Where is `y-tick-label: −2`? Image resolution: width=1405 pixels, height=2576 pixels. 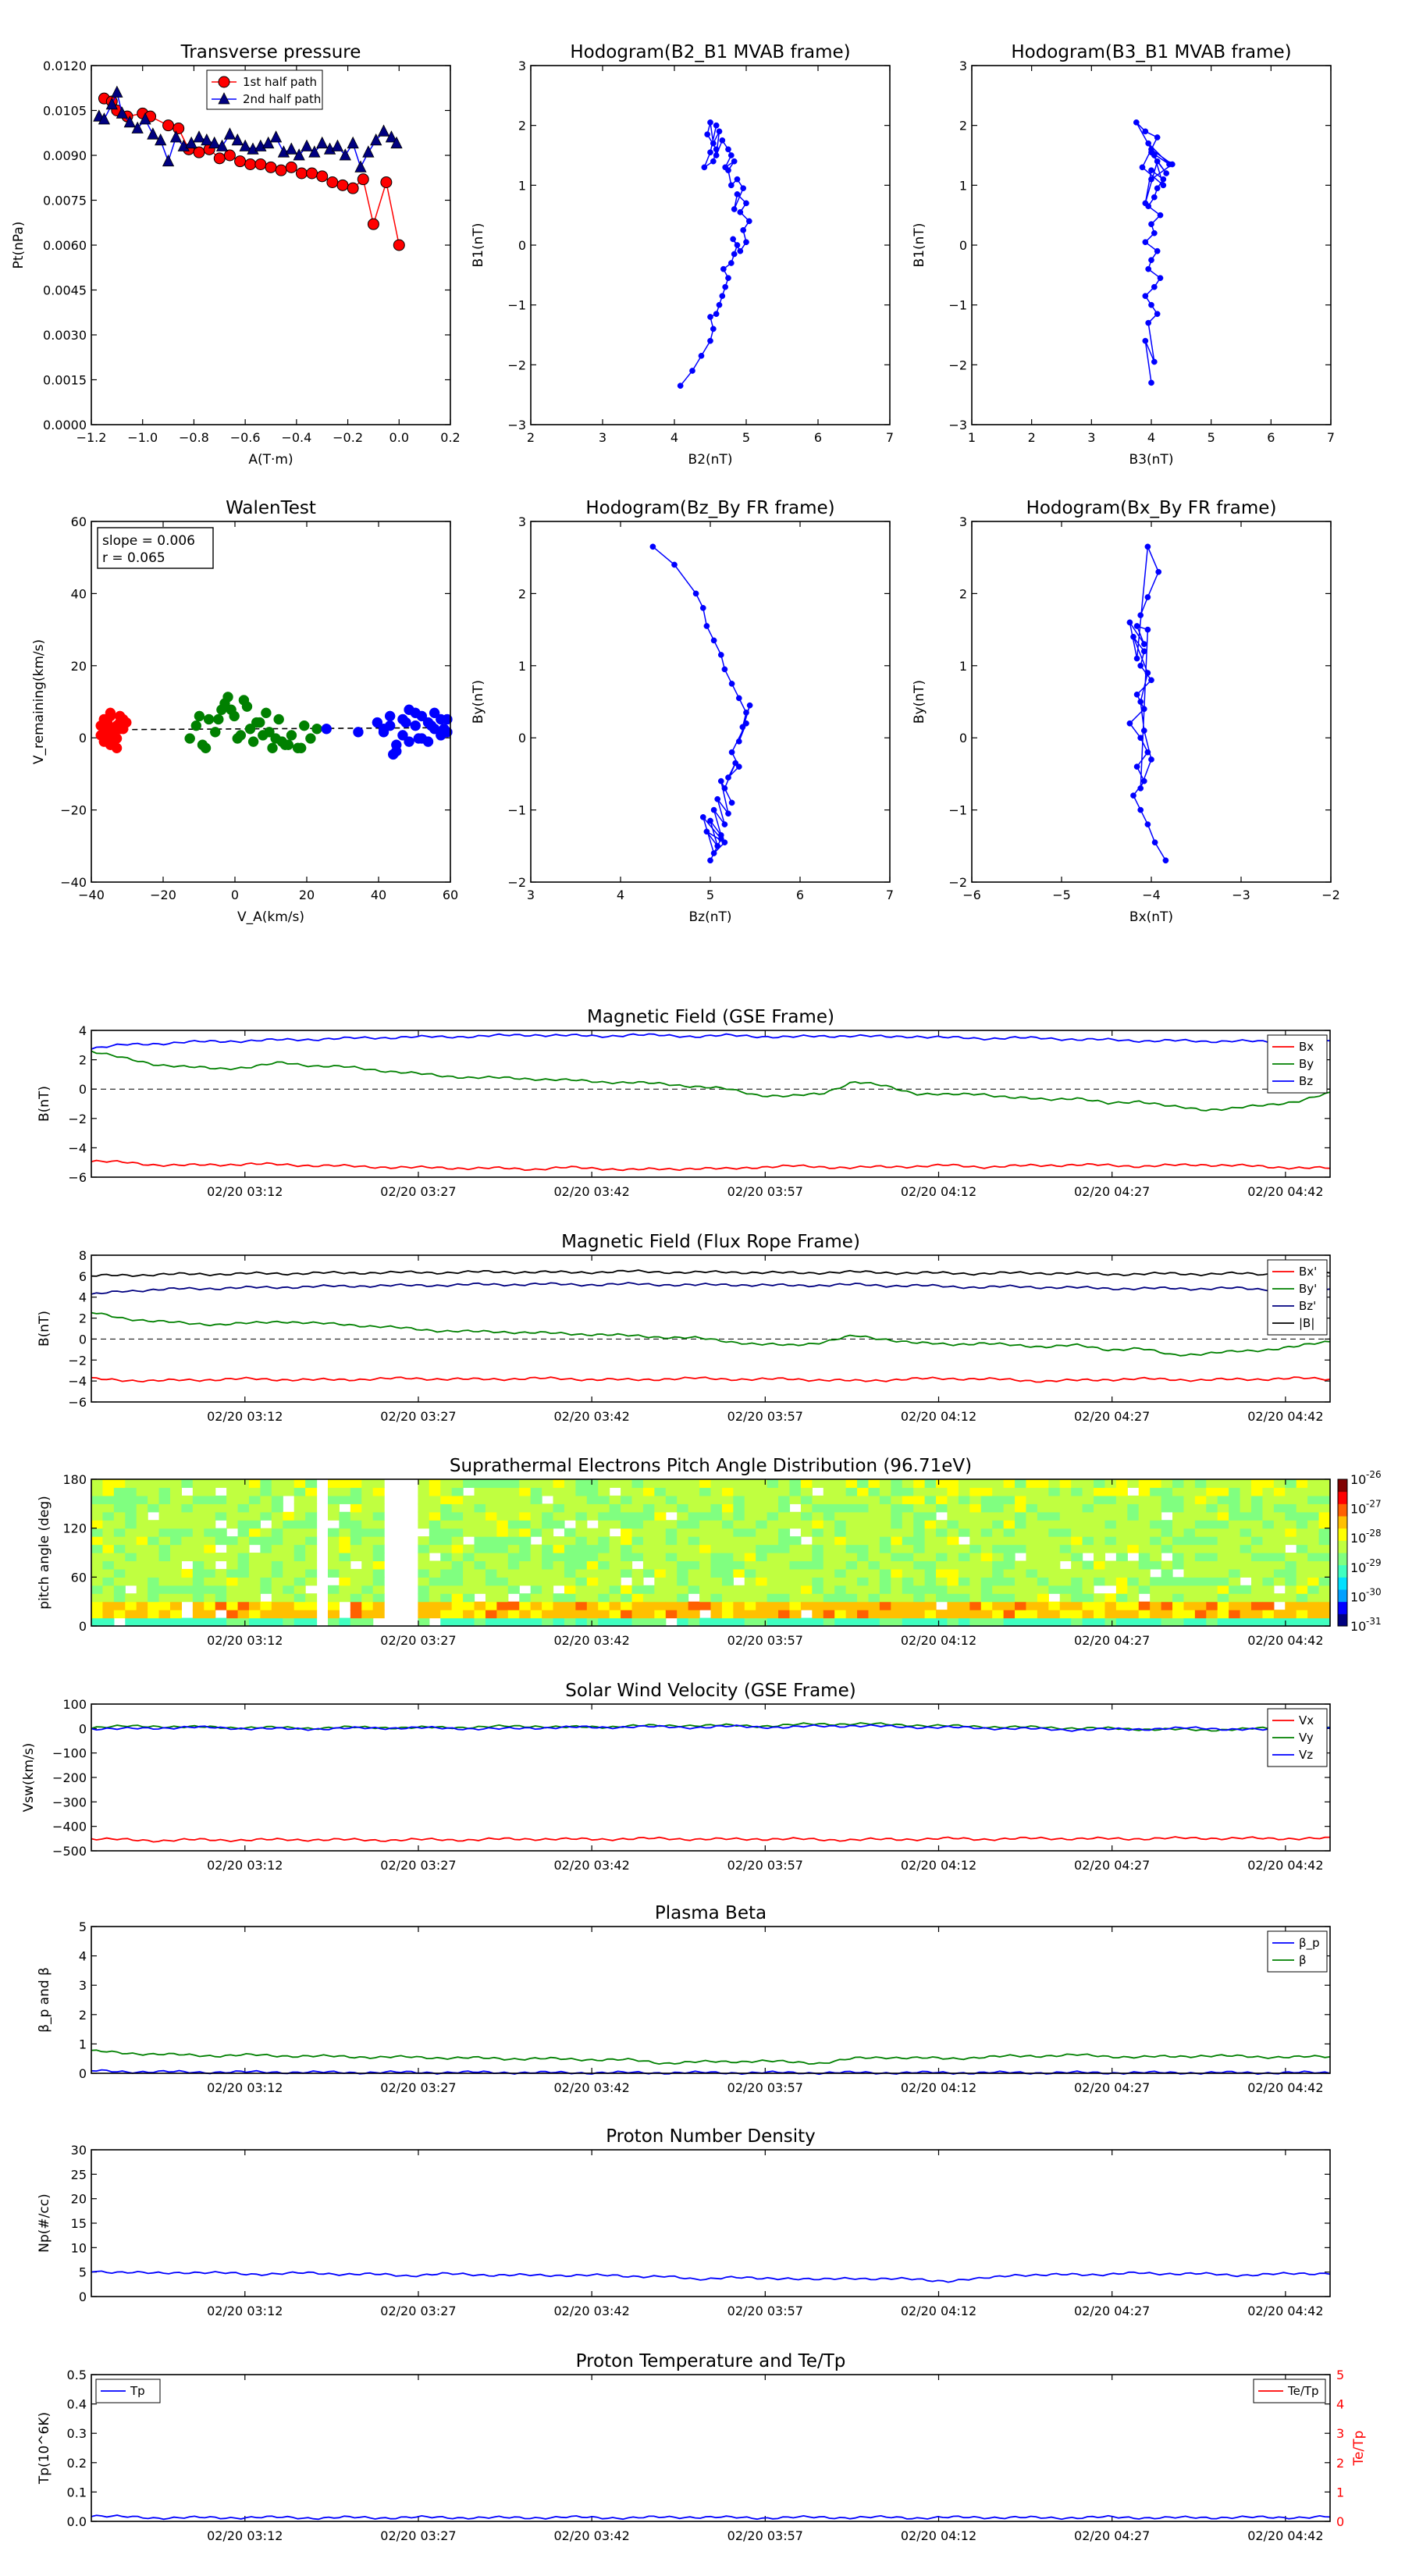 y-tick-label: −2 is located at coordinates (77, 1119).